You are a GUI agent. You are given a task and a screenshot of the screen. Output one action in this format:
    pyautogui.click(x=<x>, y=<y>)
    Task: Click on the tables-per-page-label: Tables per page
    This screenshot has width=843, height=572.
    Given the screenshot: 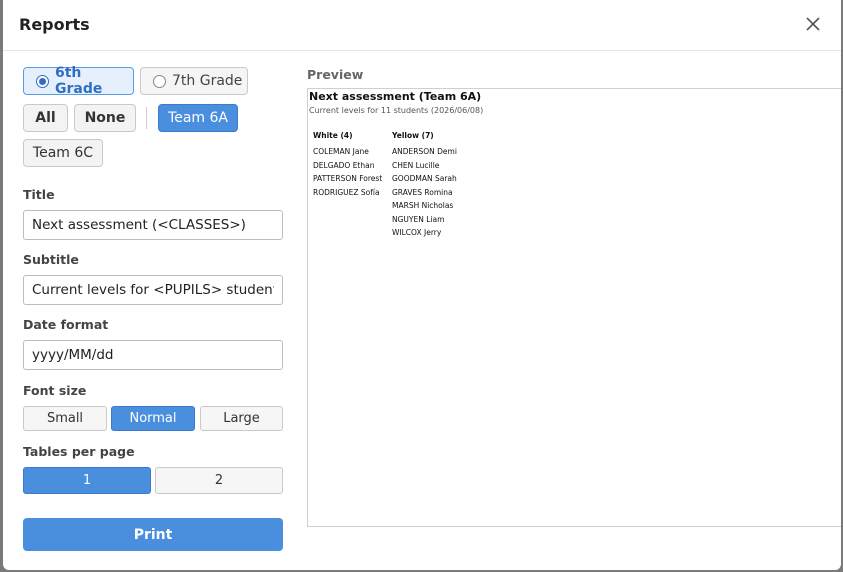 What is the action you would take?
    pyautogui.click(x=79, y=451)
    